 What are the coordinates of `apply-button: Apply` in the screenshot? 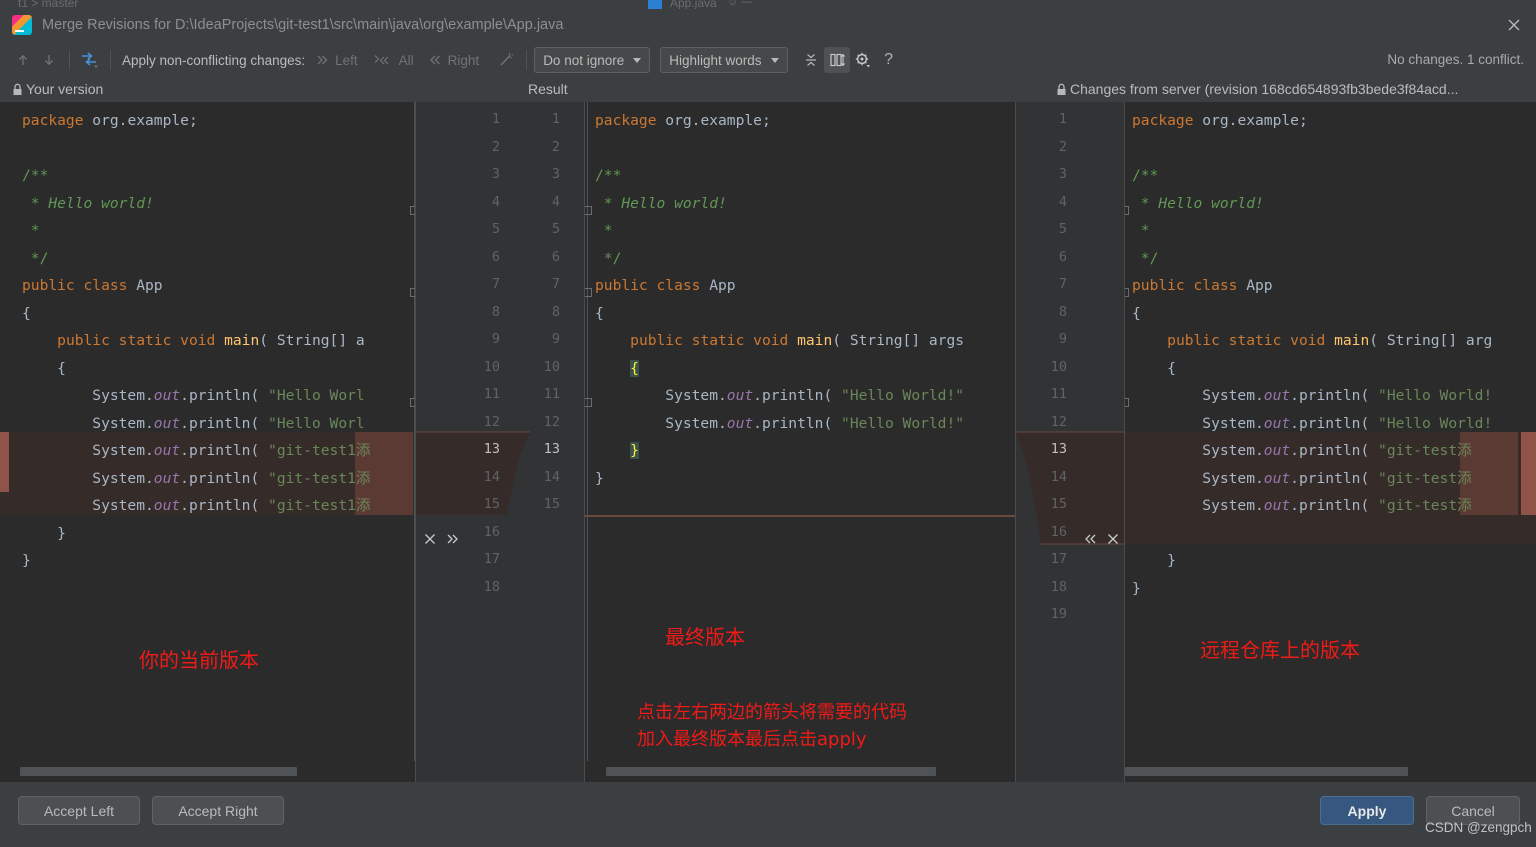 It's located at (1367, 810).